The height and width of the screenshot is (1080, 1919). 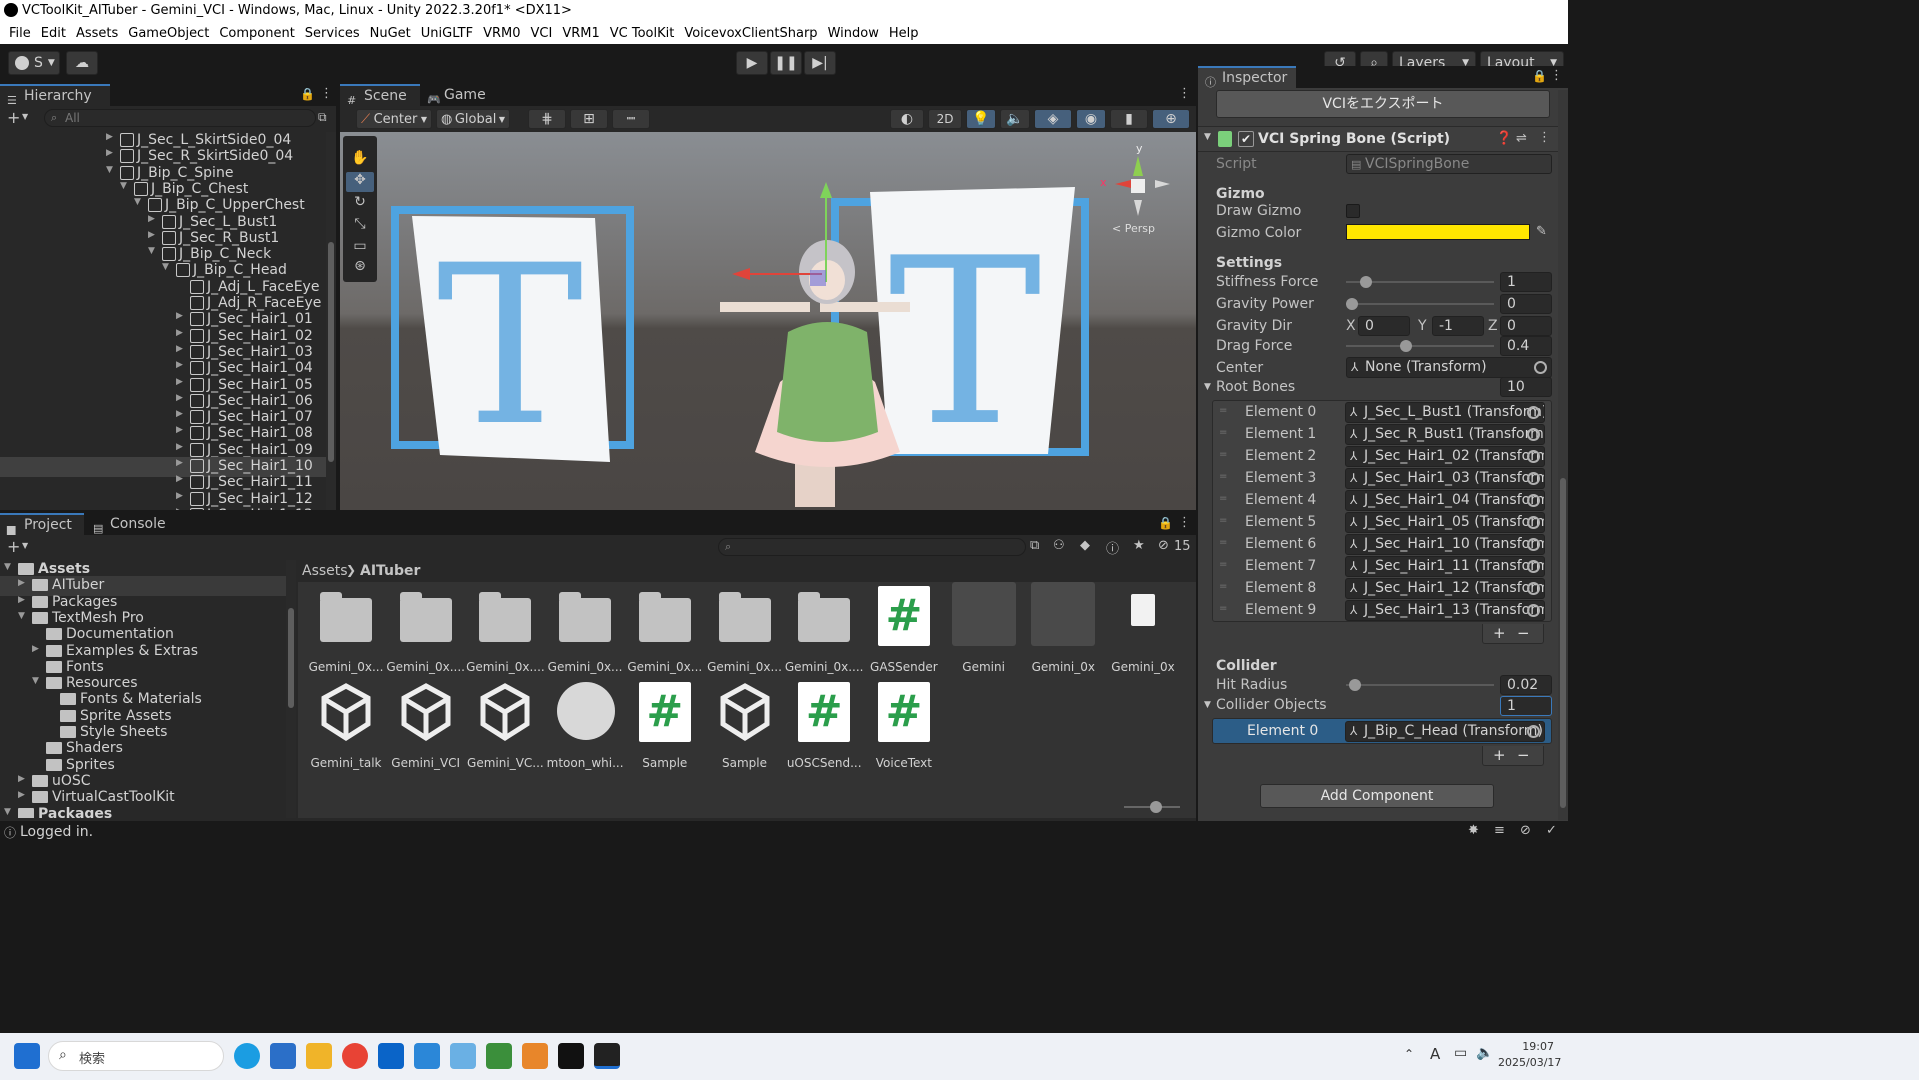 What do you see at coordinates (1445, 522) in the screenshot?
I see `element-object-field: J_Sec_Hair1_05 (Transform)` at bounding box center [1445, 522].